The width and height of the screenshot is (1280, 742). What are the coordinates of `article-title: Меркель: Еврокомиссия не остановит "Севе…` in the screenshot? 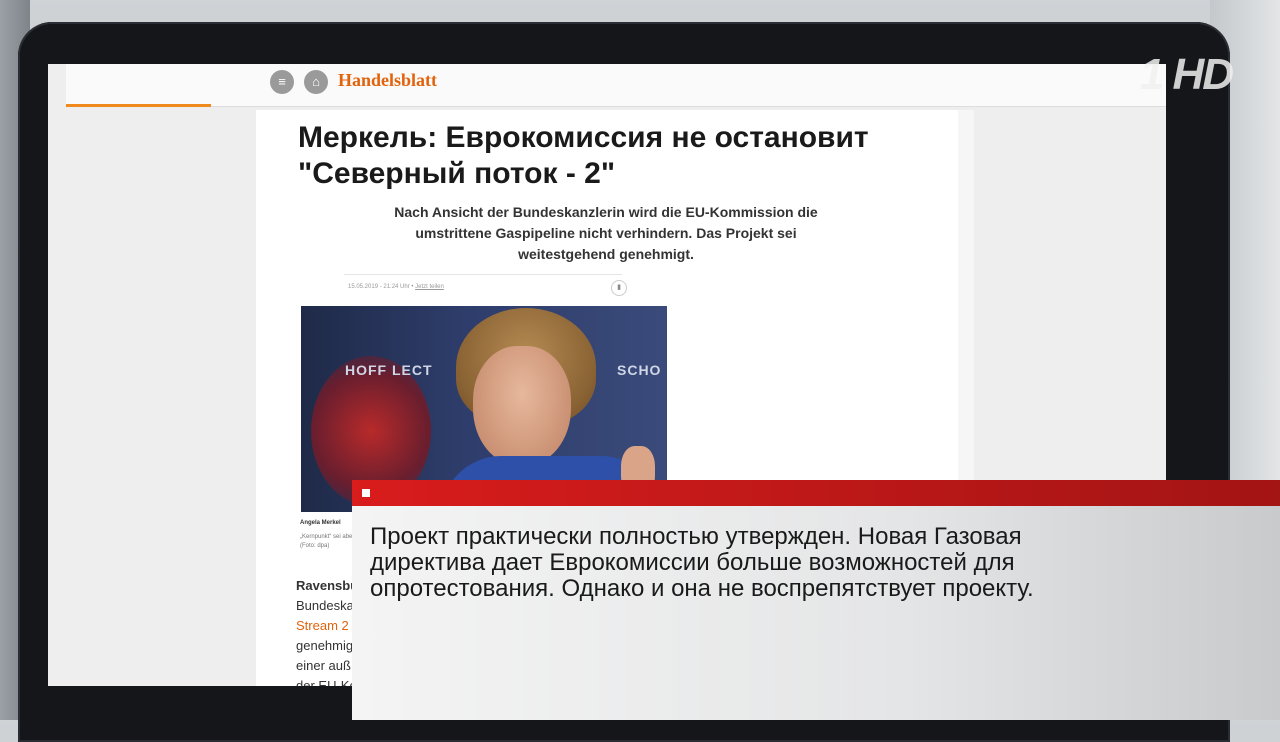 It's located at (583, 155).